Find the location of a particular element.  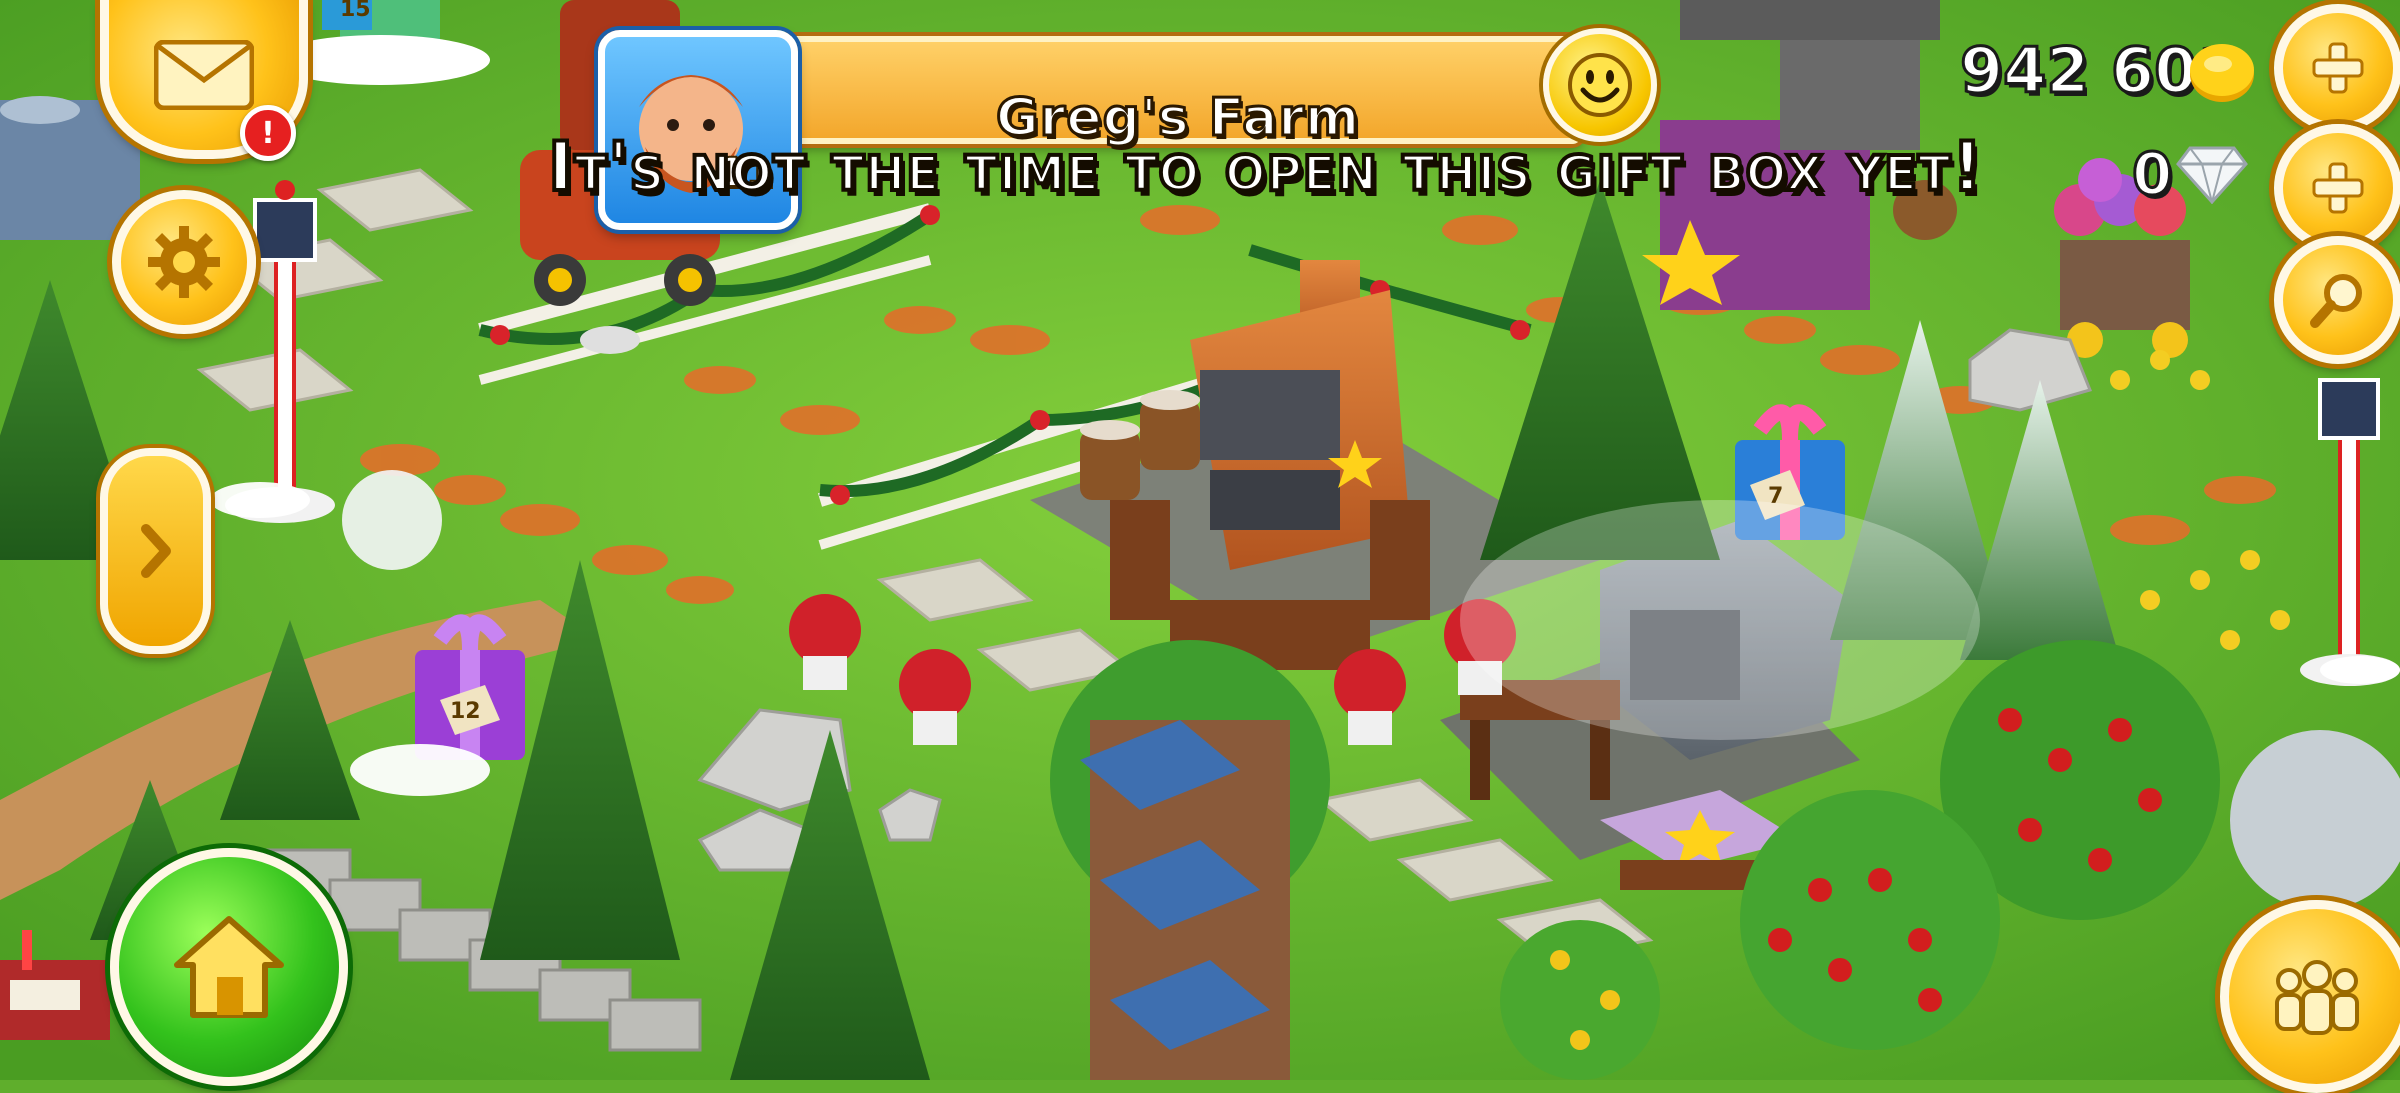

magnifier-icon is located at coordinates (2336, 301).